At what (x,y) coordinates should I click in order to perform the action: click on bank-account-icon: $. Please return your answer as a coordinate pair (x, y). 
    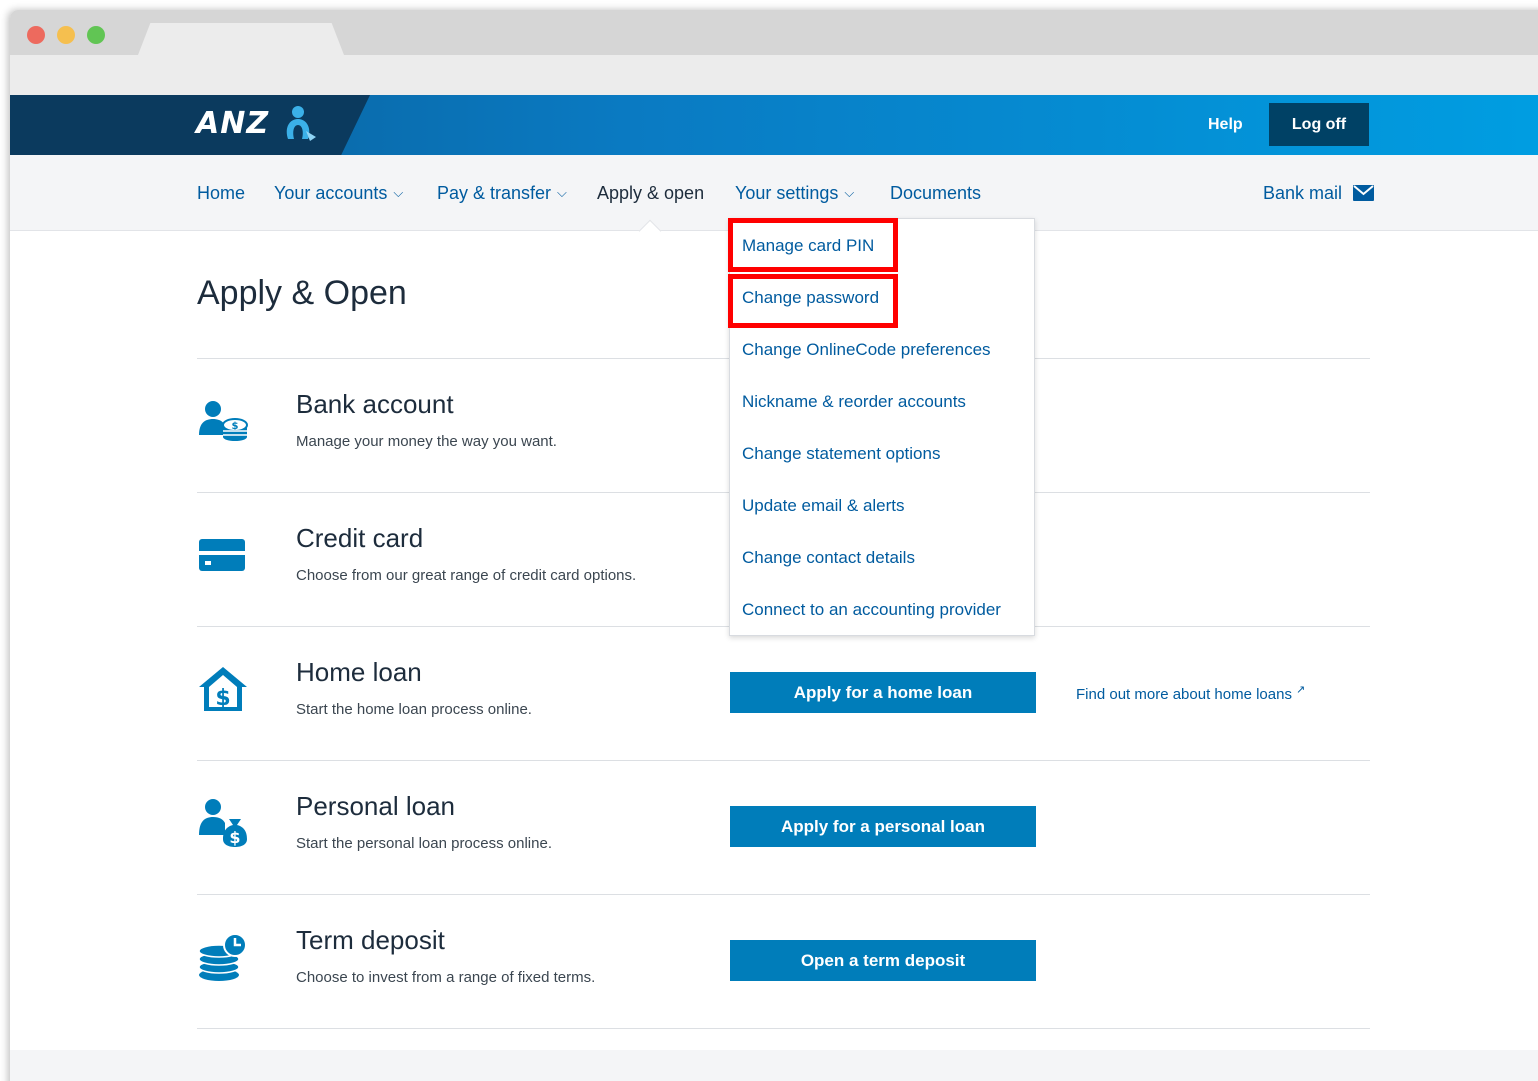
    Looking at the image, I should click on (223, 421).